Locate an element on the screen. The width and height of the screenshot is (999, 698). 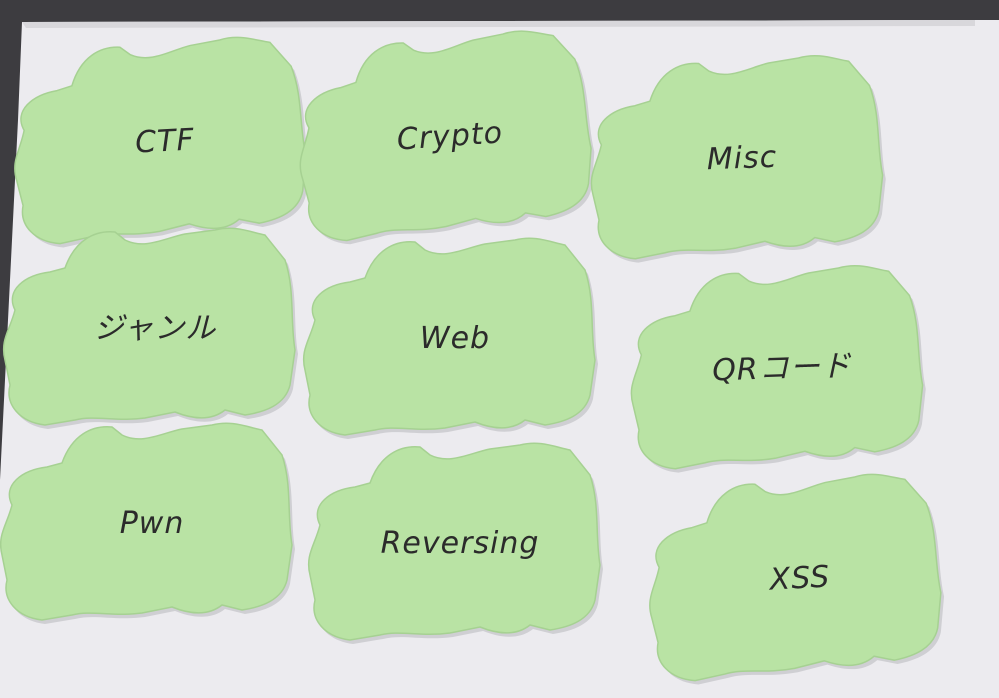
note-label: CTF is located at coordinates (164, 141).